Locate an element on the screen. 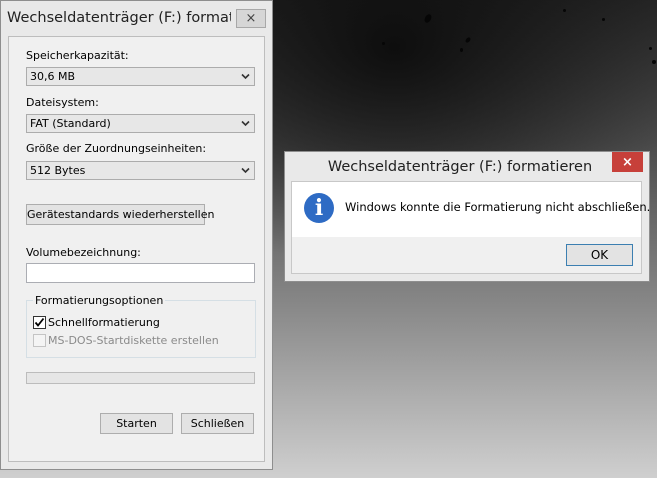  info-icon: i is located at coordinates (319, 208).